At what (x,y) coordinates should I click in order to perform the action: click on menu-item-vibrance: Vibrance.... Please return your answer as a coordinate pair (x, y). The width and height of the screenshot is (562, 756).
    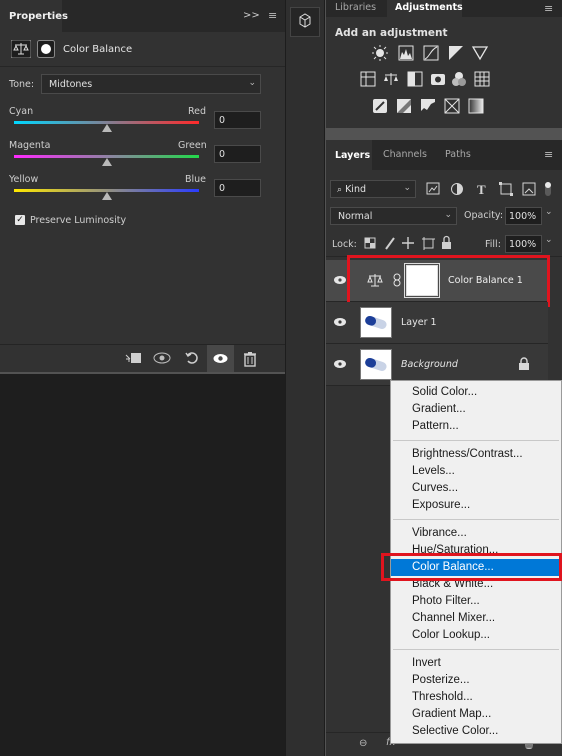
    Looking at the image, I should click on (476, 533).